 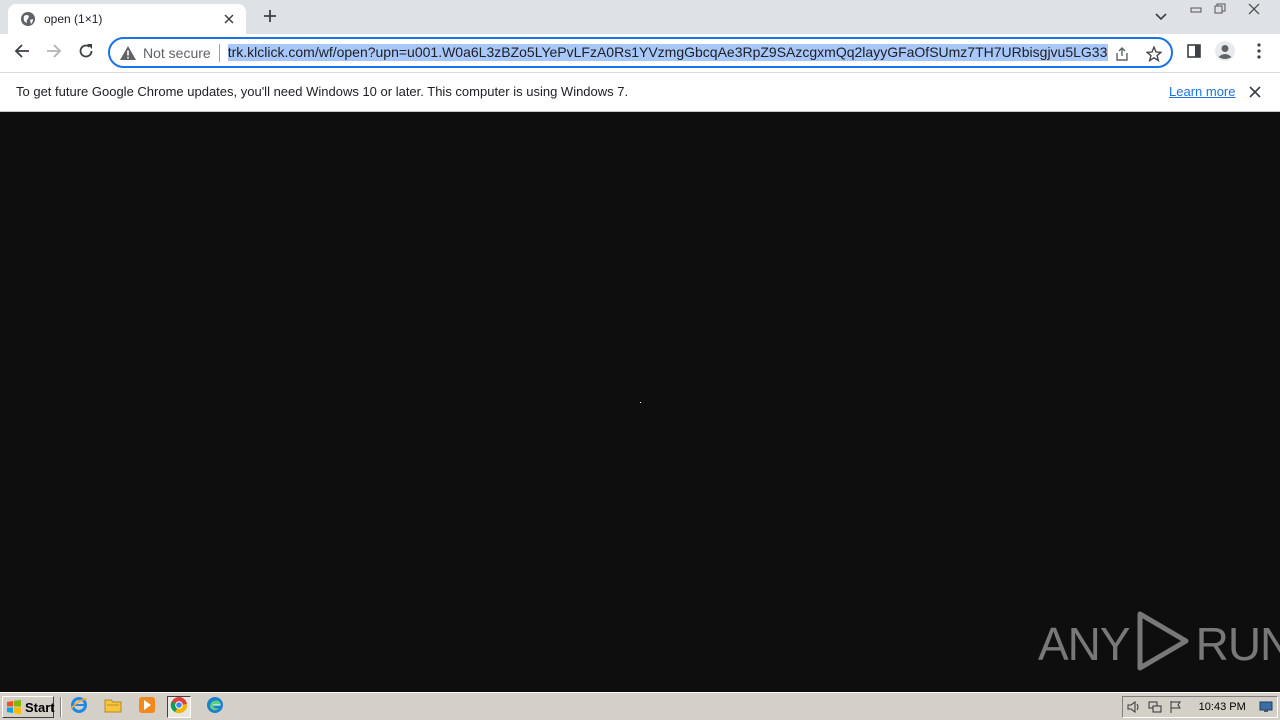 I want to click on start-button: Start, so click(x=28, y=707).